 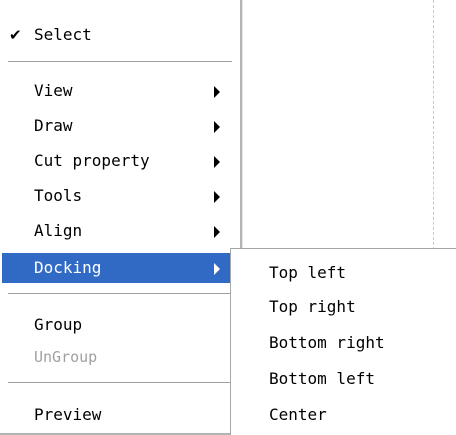 I want to click on submenu-item-label: Bottom right, so click(x=327, y=342).